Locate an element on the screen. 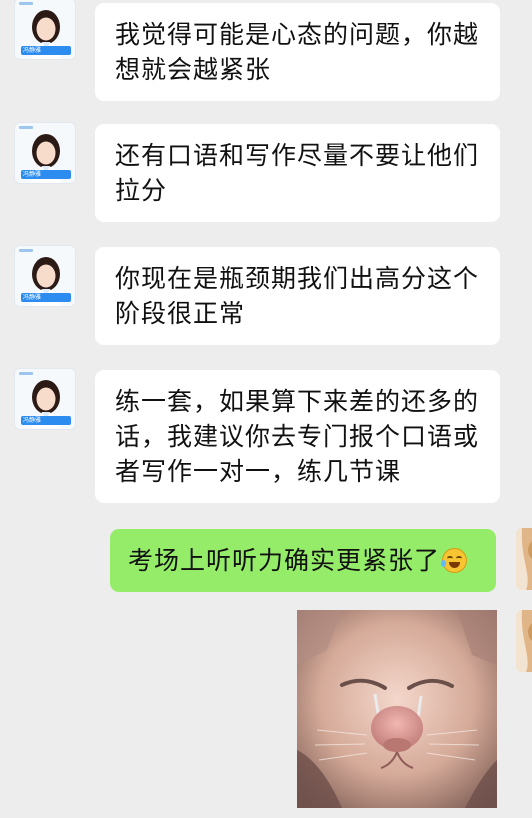 The height and width of the screenshot is (818, 532). outgoing-message-bubble: 考场上听听力确实更紧张了 is located at coordinates (303, 560).